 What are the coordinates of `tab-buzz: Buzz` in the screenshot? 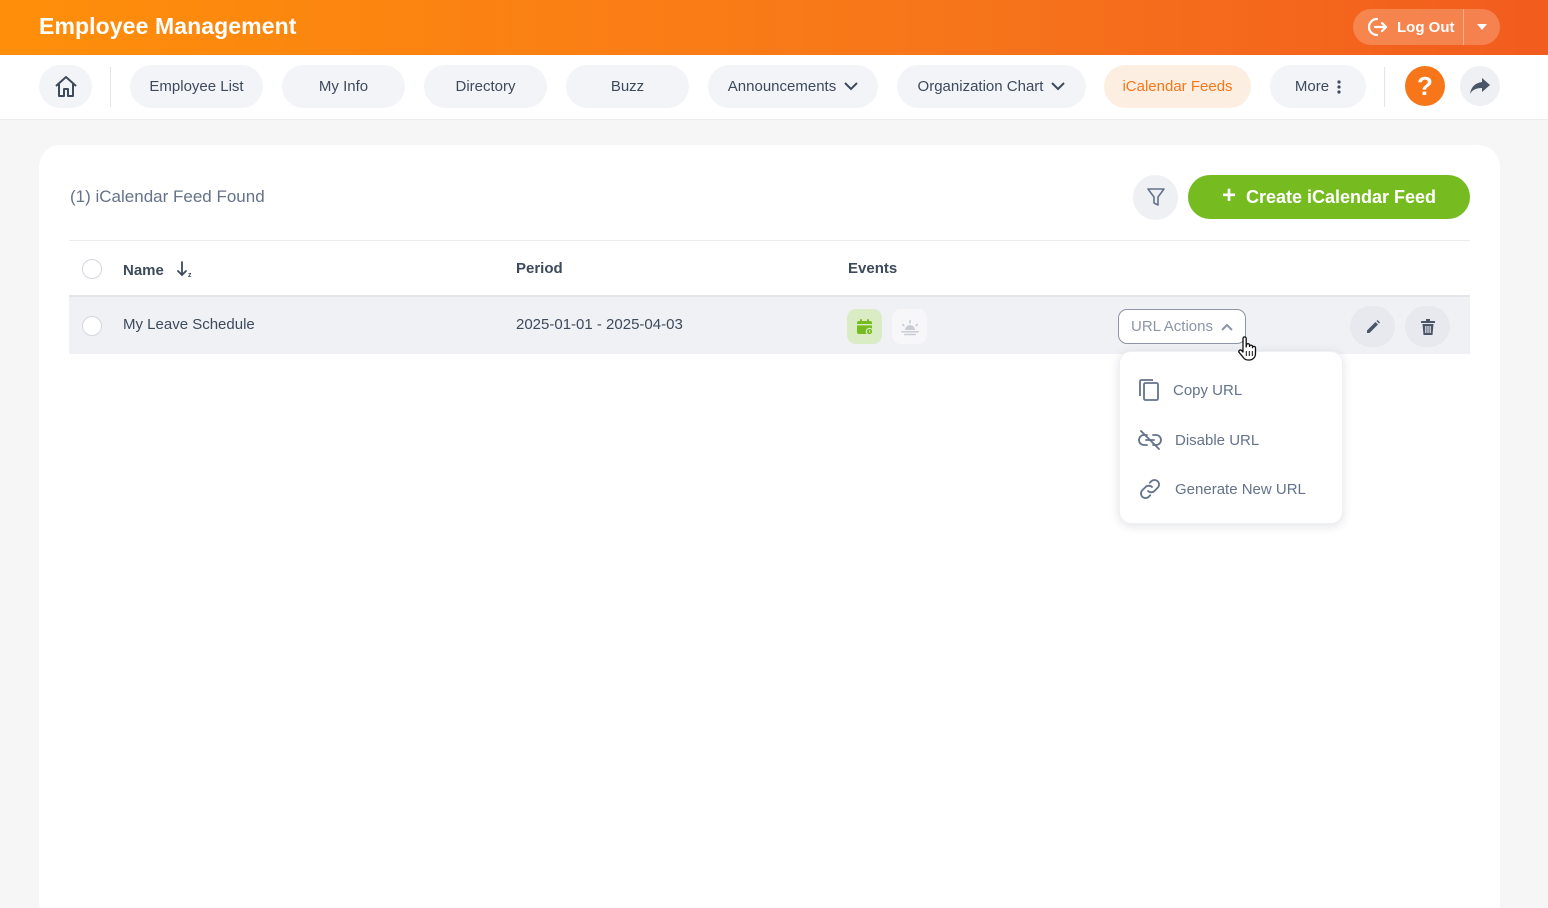 It's located at (627, 86).